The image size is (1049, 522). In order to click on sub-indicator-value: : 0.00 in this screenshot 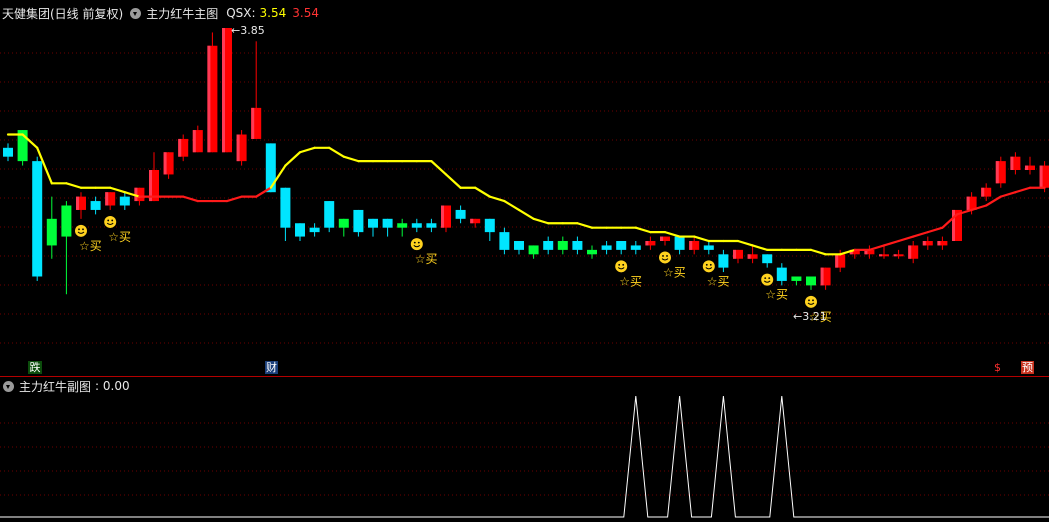, I will do `click(112, 386)`.